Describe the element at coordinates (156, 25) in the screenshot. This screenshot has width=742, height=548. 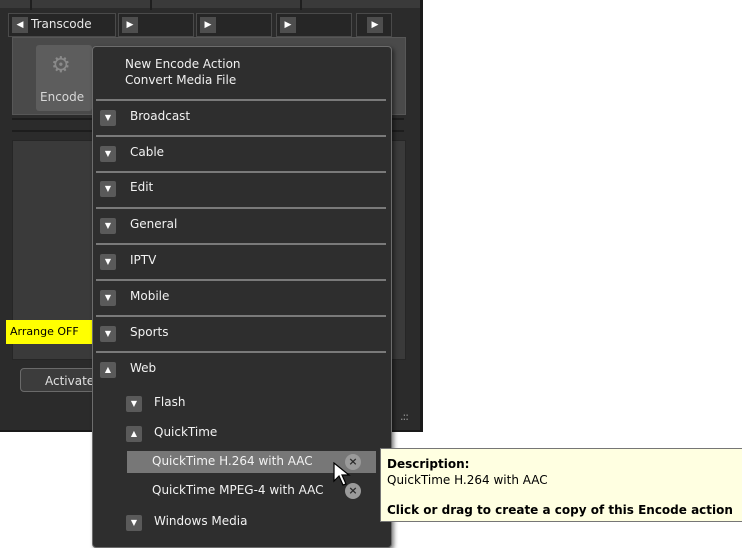
I see `tab-slot-2: ▶` at that location.